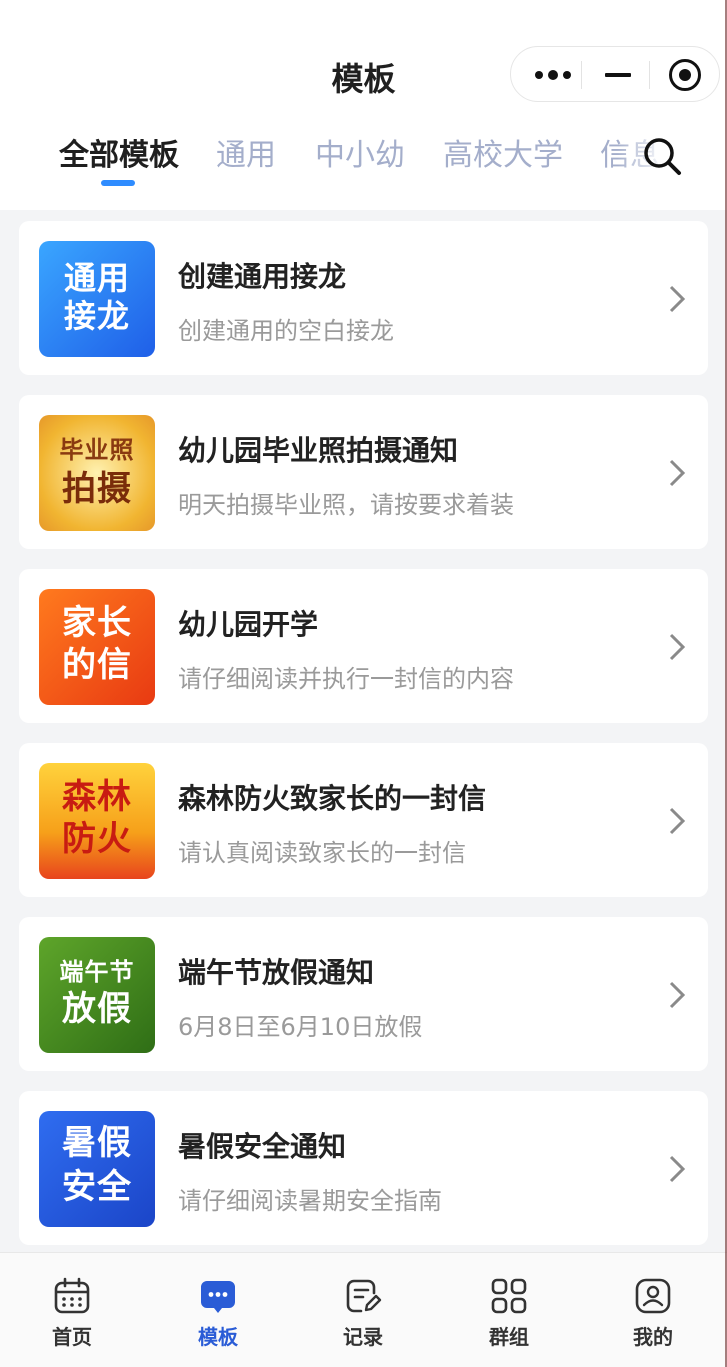 The image size is (727, 1367). I want to click on minimize-icon, so click(618, 75).